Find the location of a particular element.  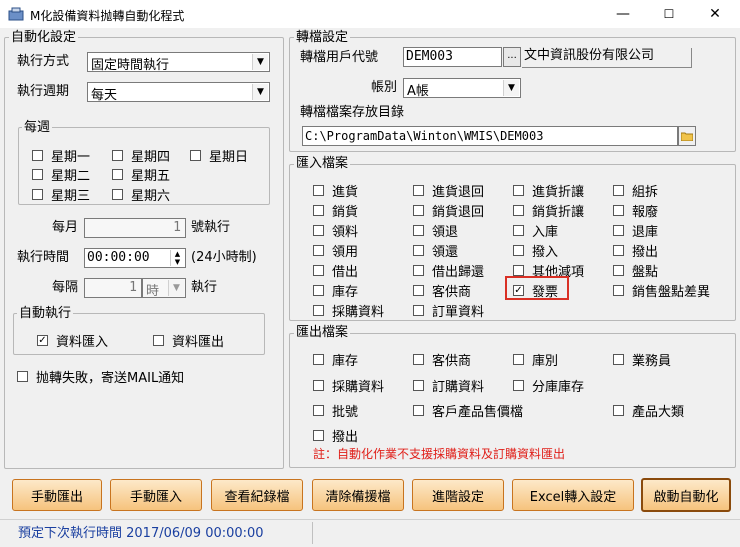

import-item-checkbox: 借出歸還 is located at coordinates (448, 270).